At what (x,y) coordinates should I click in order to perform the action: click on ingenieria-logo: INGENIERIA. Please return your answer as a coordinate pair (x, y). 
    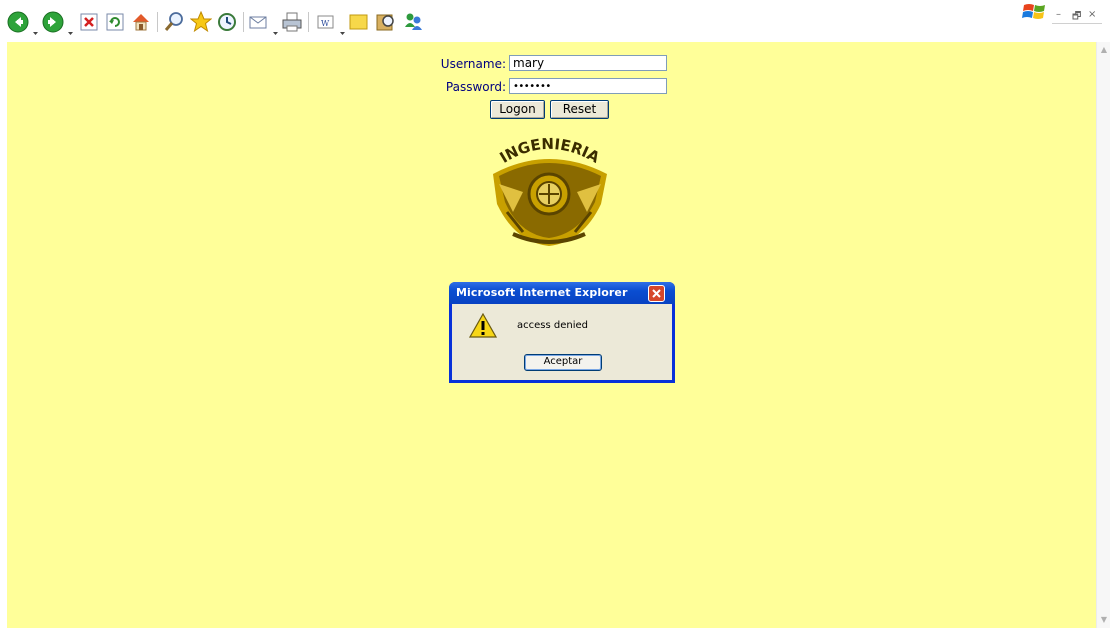
    Looking at the image, I should click on (549, 191).